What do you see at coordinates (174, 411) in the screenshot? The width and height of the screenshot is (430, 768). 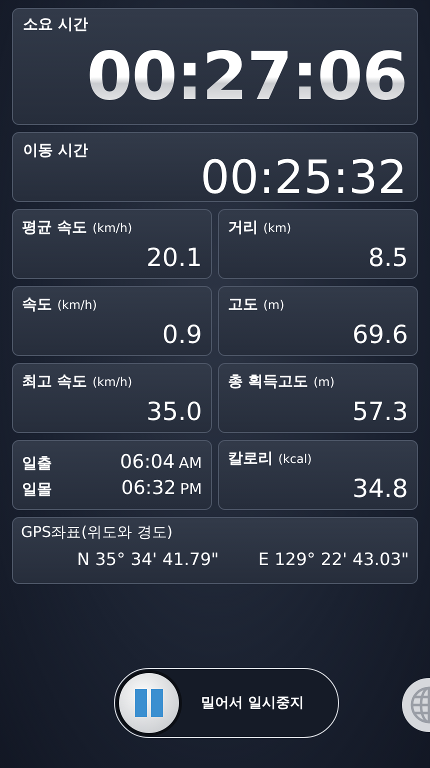 I see `stat-value: 35.0` at bounding box center [174, 411].